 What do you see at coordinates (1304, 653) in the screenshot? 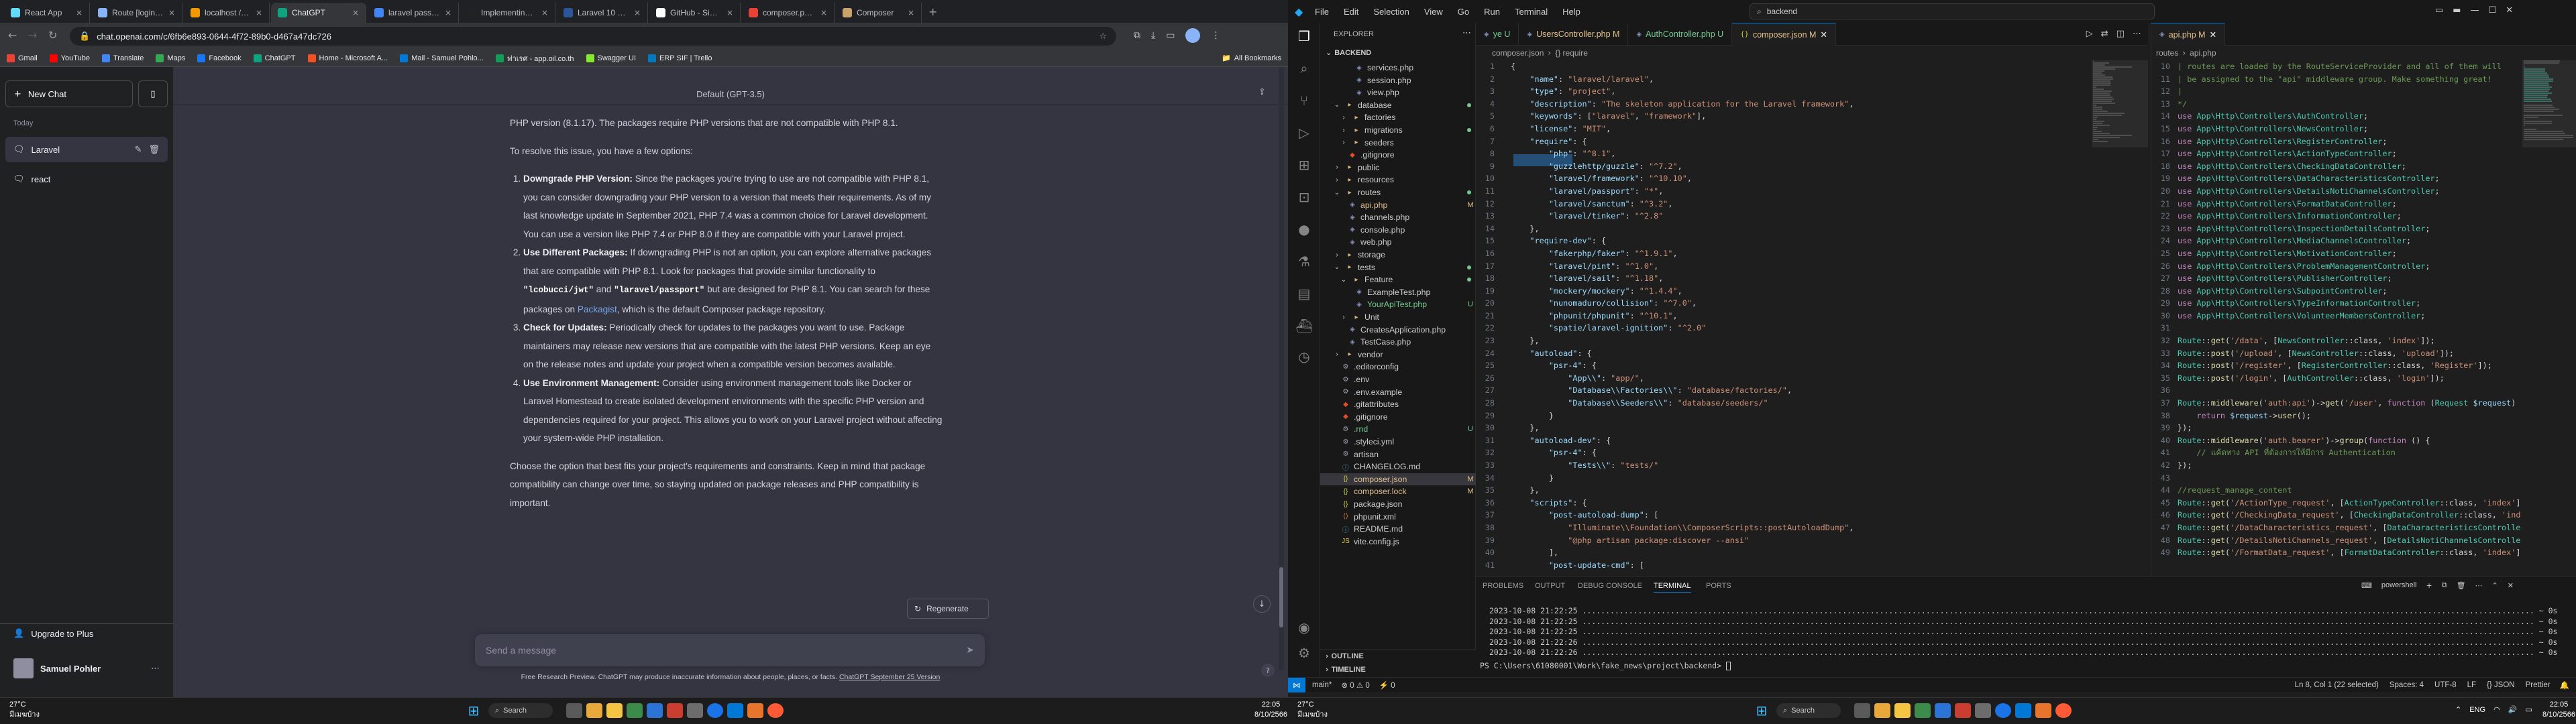
I see `settings-icon: ⚙` at bounding box center [1304, 653].